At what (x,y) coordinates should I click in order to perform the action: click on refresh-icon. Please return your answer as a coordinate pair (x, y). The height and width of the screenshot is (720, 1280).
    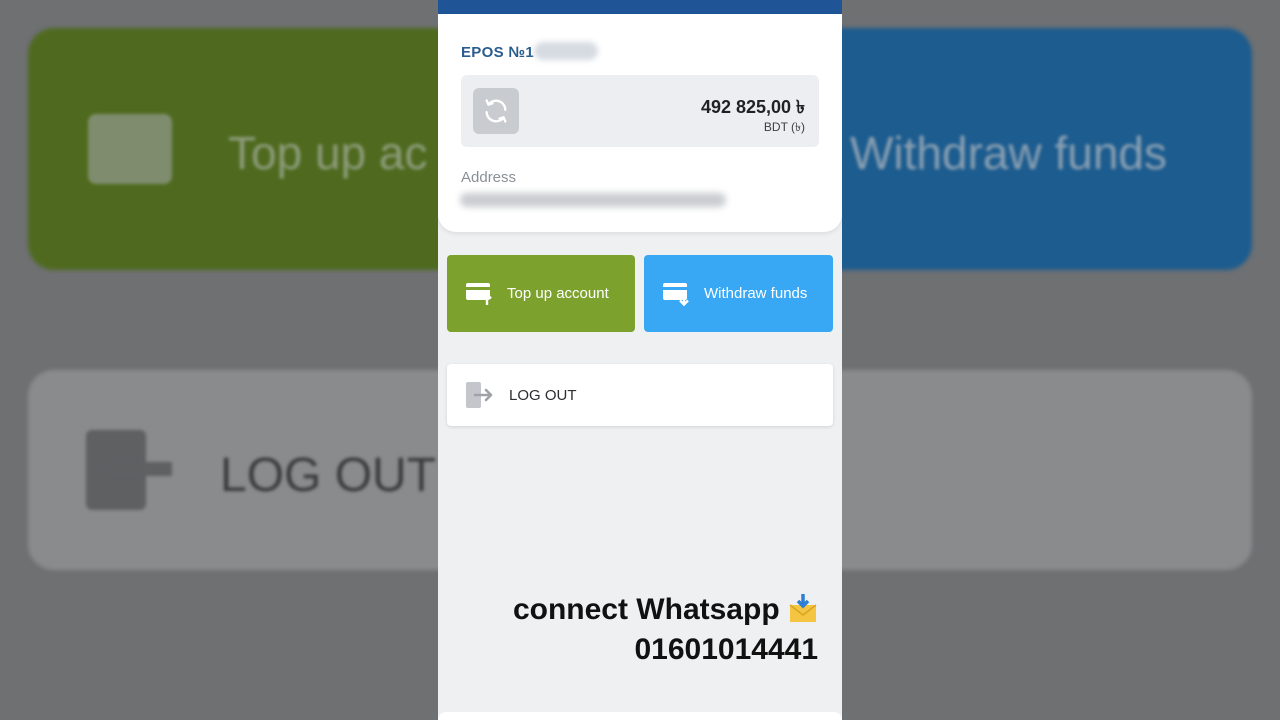
    Looking at the image, I should click on (496, 111).